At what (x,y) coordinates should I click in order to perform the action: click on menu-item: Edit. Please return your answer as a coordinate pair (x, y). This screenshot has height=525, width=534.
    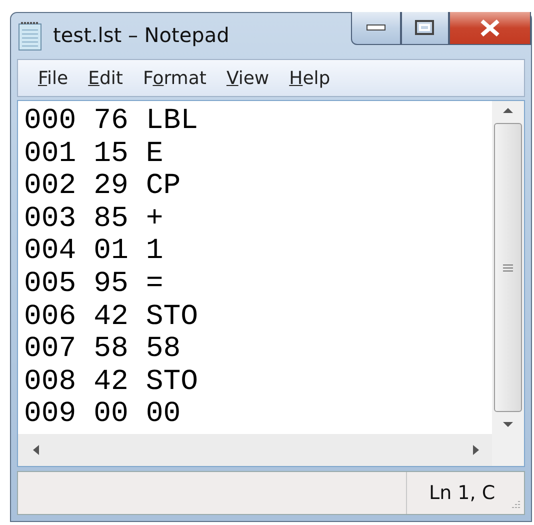
    Looking at the image, I should click on (107, 78).